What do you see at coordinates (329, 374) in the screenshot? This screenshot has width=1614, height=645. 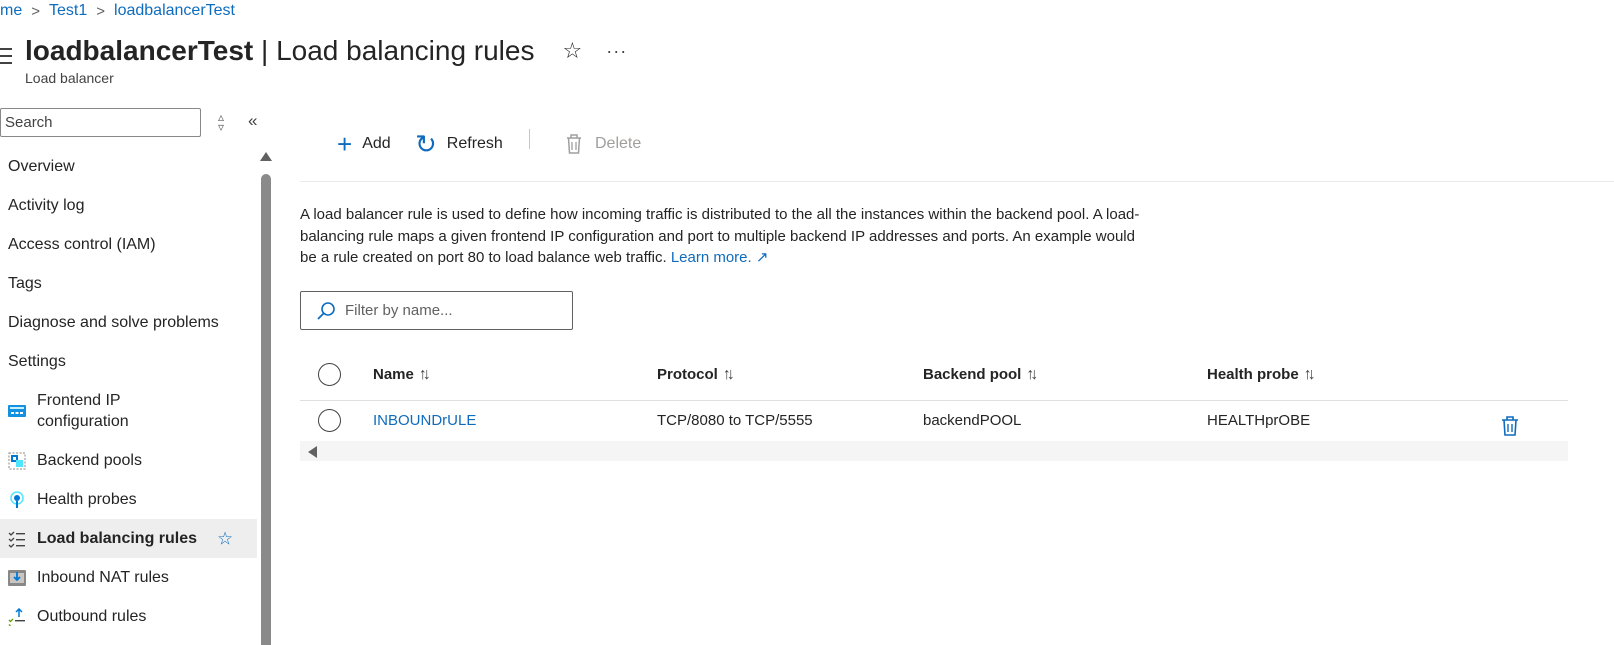 I see `select-all-radio` at bounding box center [329, 374].